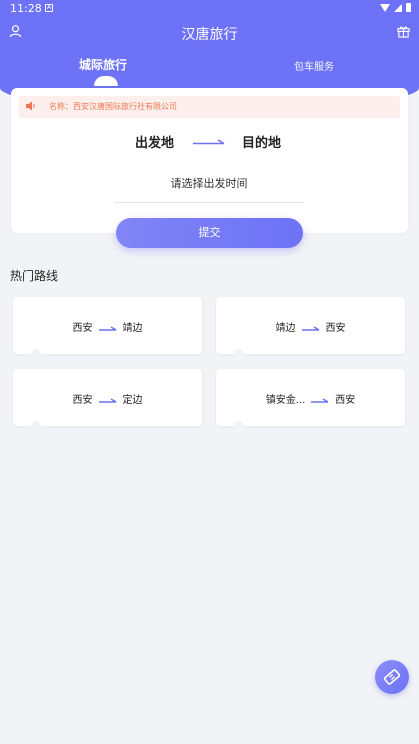 Image resolution: width=419 pixels, height=744 pixels. What do you see at coordinates (209, 70) in the screenshot?
I see `tab-bar: 城际旅行 包车服务` at bounding box center [209, 70].